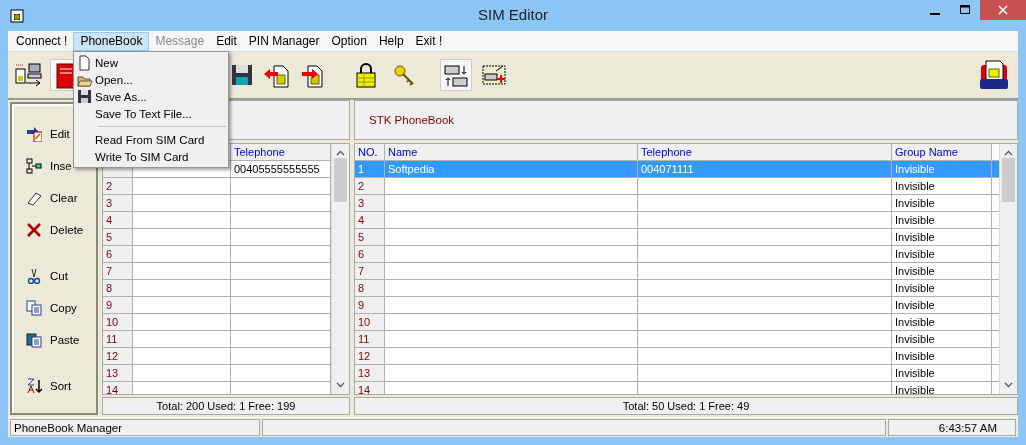 Image resolution: width=1026 pixels, height=445 pixels. What do you see at coordinates (42, 41) in the screenshot?
I see `menu-item: Connect !` at bounding box center [42, 41].